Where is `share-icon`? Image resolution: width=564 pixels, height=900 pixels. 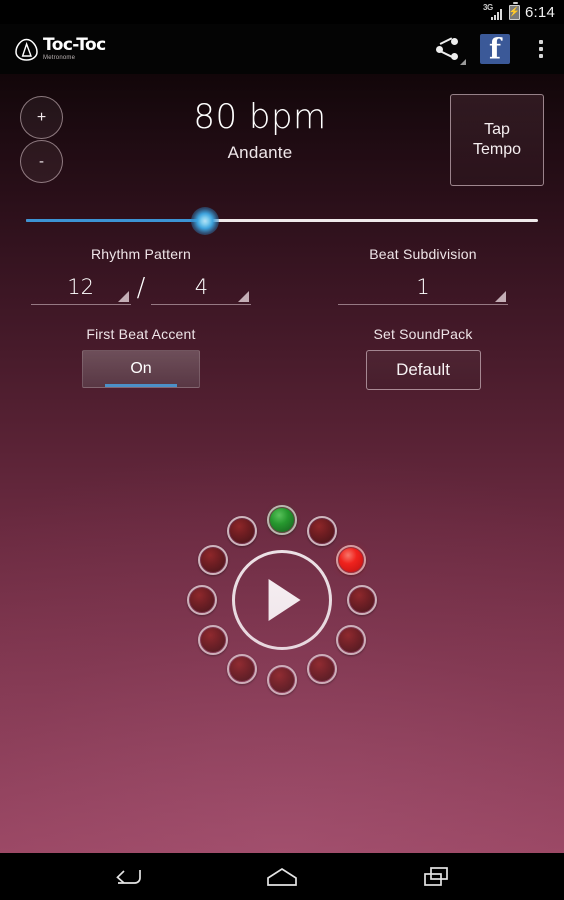 share-icon is located at coordinates (447, 48).